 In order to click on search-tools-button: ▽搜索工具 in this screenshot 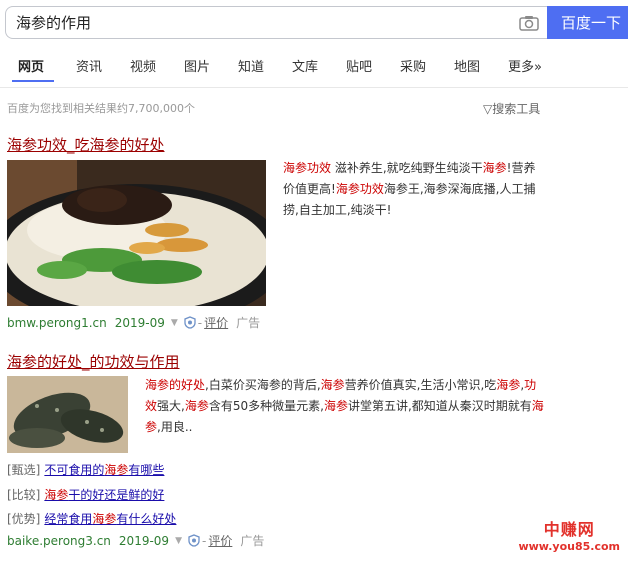, I will do `click(511, 108)`.